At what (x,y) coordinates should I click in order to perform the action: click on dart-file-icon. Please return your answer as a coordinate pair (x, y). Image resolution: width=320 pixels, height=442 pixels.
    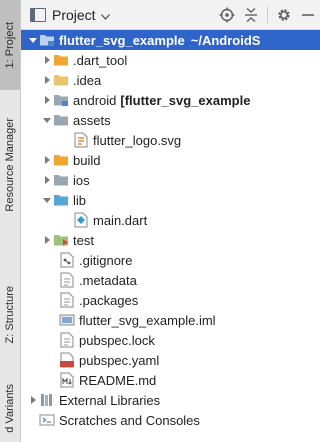
    Looking at the image, I should click on (81, 220).